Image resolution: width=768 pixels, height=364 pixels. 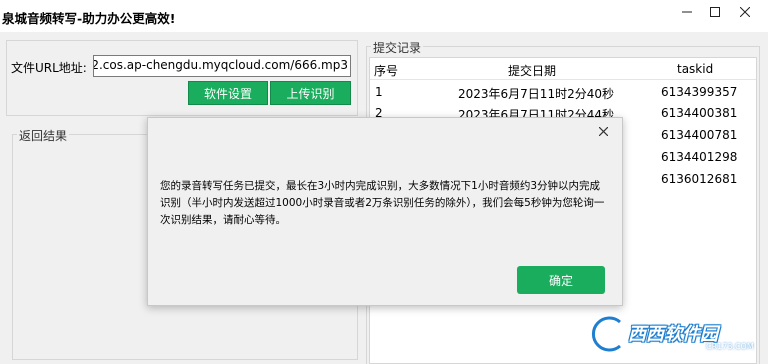 What do you see at coordinates (699, 157) in the screenshot?
I see `cell-taskid: 6134401298` at bounding box center [699, 157].